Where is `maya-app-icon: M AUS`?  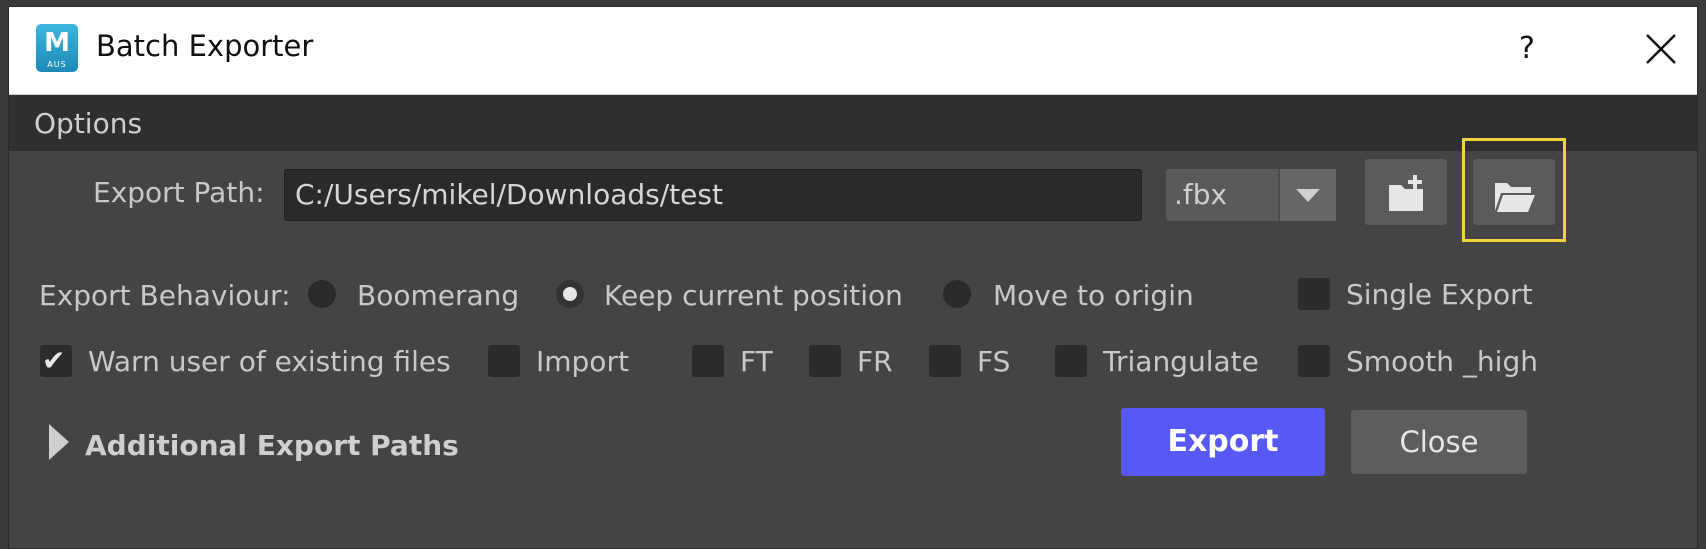
maya-app-icon: M AUS is located at coordinates (57, 48).